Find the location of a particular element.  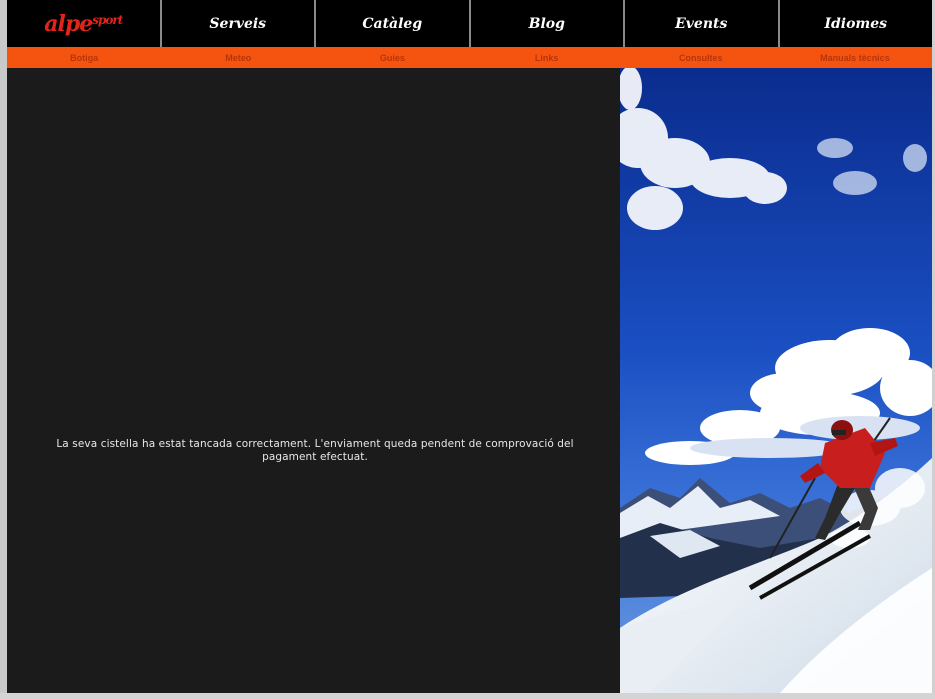

subnav-links: Links is located at coordinates (547, 57).